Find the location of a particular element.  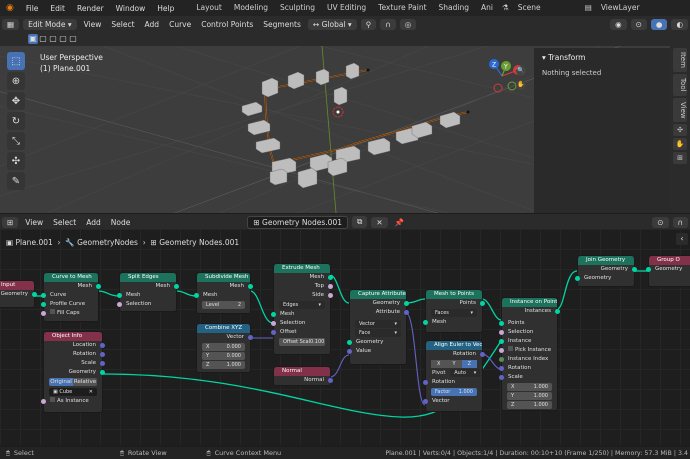

domain-dropdown: Face ▾ is located at coordinates (378, 333).